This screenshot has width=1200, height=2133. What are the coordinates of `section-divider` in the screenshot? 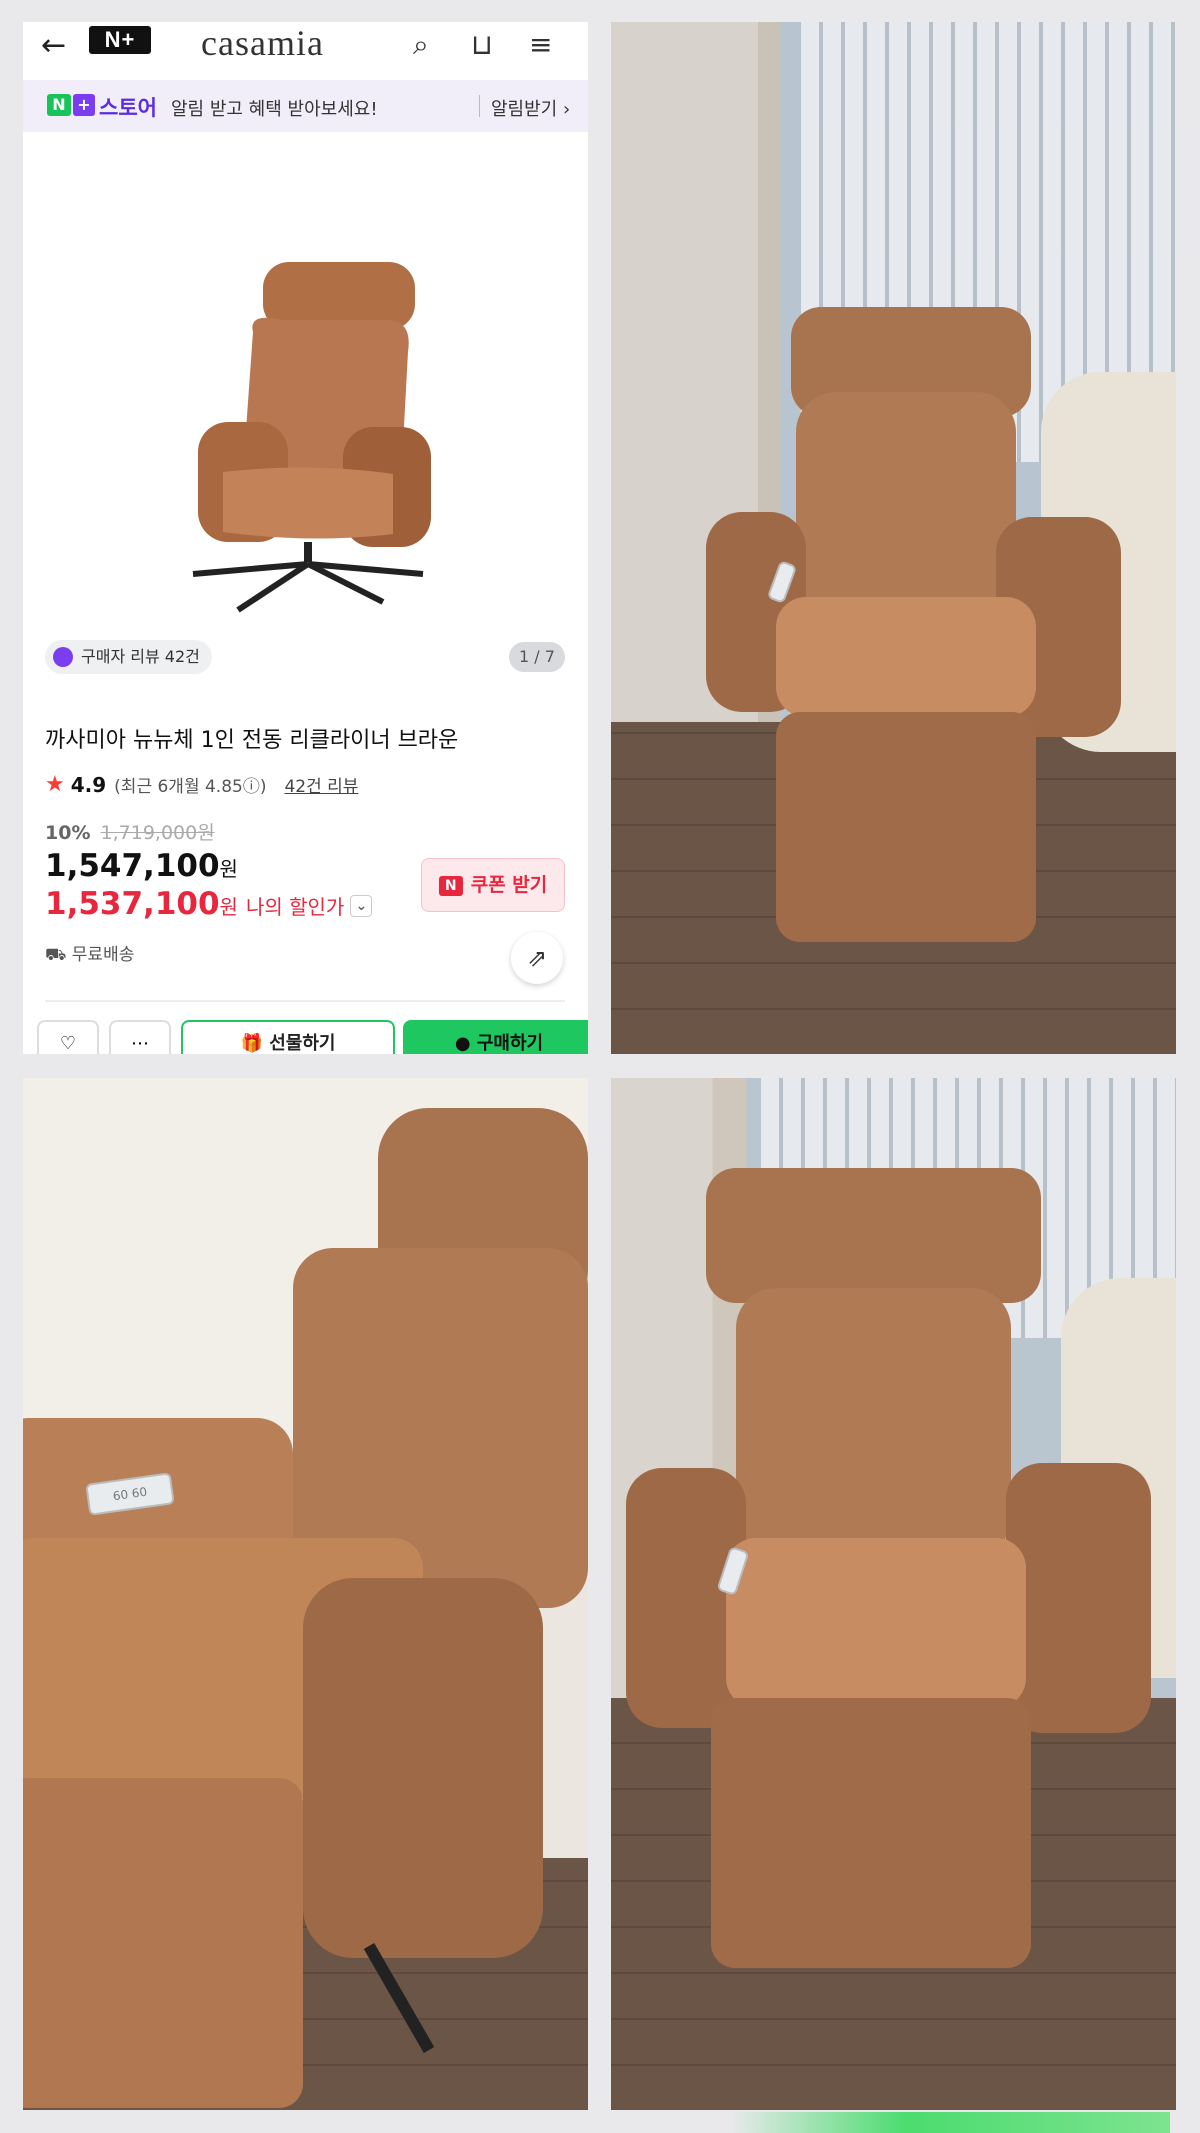 It's located at (305, 1001).